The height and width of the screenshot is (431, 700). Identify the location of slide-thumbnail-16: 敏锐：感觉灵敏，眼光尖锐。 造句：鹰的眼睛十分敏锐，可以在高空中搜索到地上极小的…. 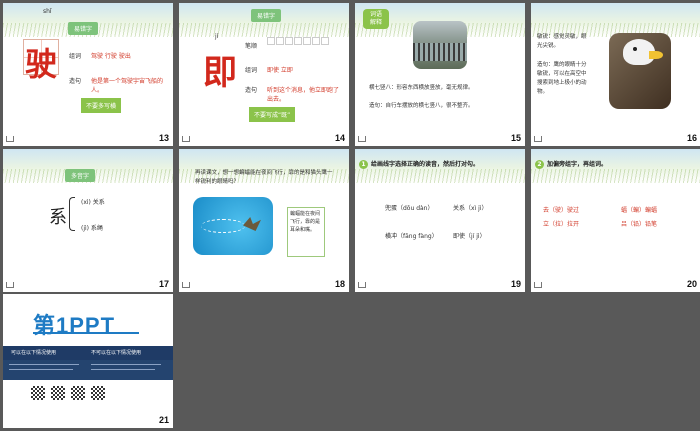
(615, 74).